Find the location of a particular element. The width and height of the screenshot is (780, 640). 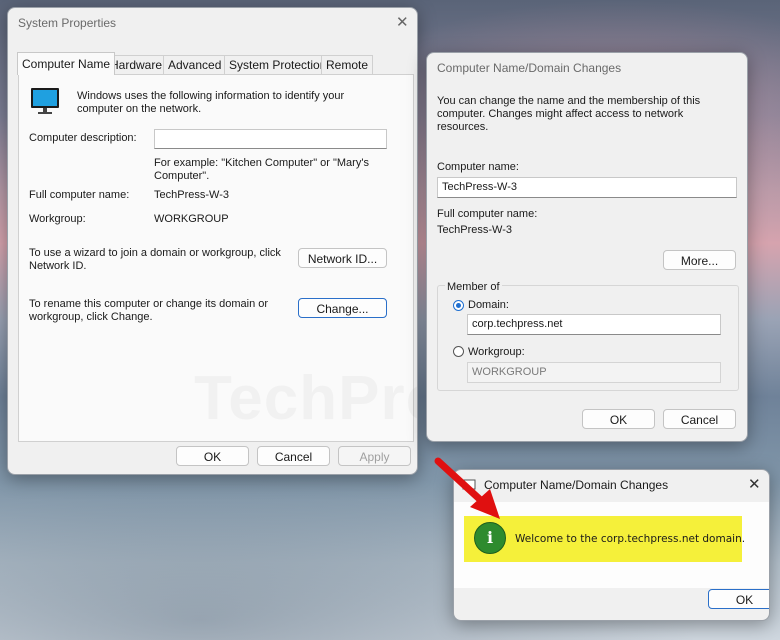

workgroup-radio-label: Workgroup: is located at coordinates (496, 352).